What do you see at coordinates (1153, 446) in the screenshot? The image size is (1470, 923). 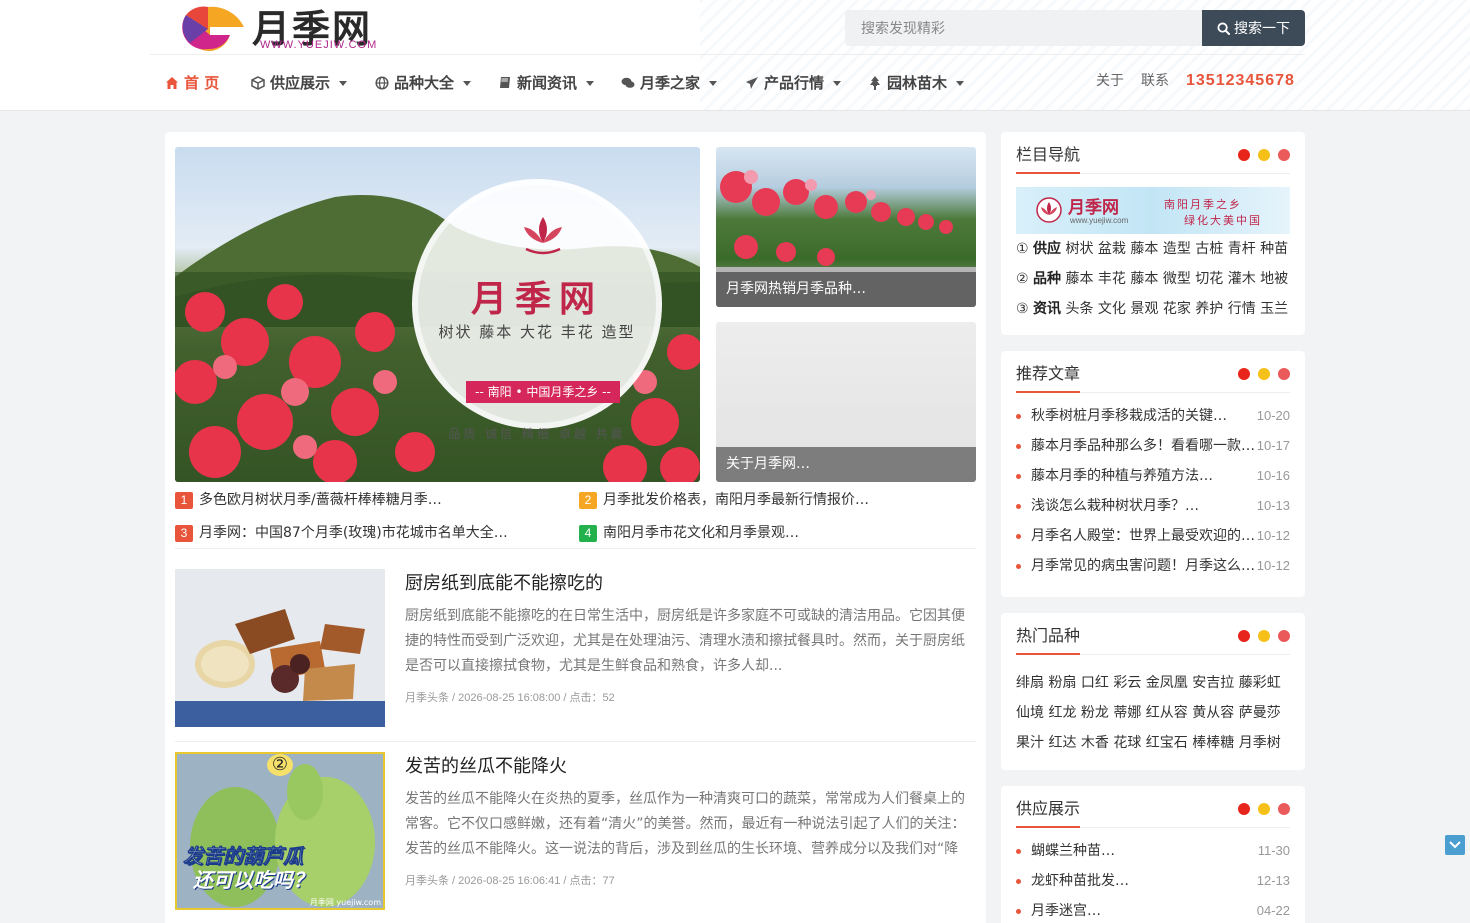 I see `list-item: 藤本月季品种那么多！看看哪一款… 10-17` at bounding box center [1153, 446].